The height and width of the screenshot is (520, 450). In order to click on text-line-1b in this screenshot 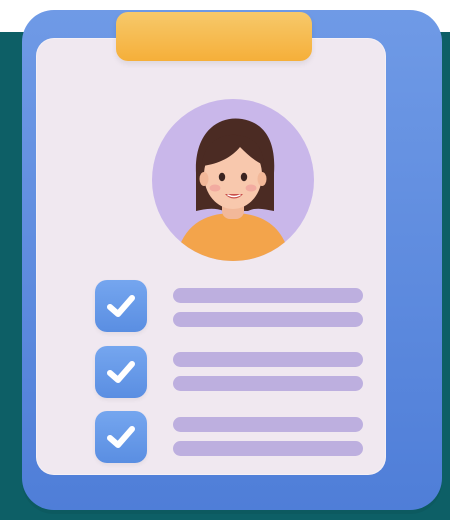, I will do `click(268, 319)`.